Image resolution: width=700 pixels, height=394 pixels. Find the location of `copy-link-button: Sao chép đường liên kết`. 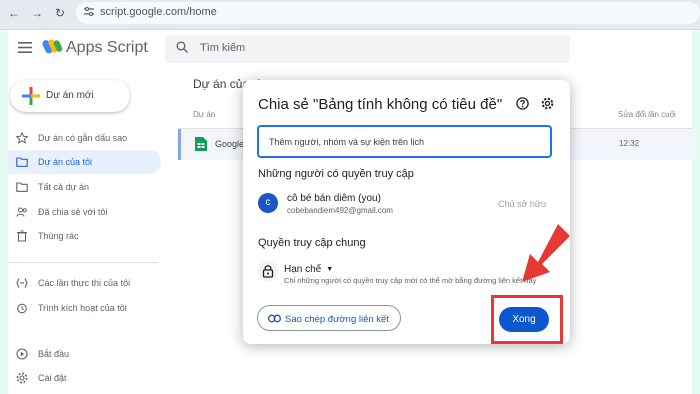

copy-link-button: Sao chép đường liên kết is located at coordinates (329, 318).